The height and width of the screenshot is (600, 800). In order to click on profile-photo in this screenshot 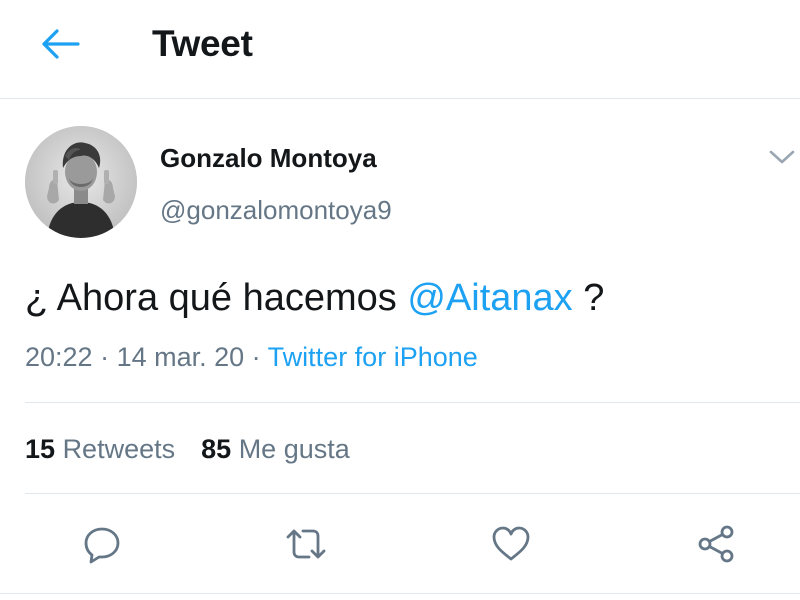, I will do `click(81, 182)`.